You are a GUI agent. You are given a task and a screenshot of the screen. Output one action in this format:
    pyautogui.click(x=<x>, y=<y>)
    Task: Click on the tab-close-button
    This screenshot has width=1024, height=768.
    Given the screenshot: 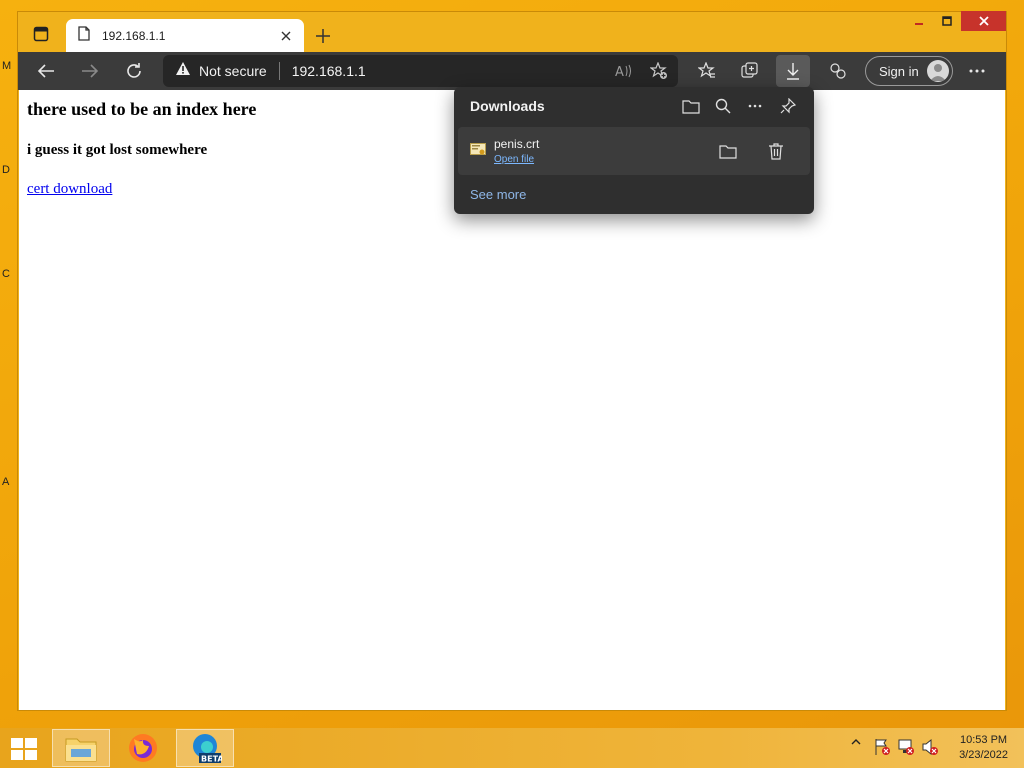 What is the action you would take?
    pyautogui.click(x=286, y=36)
    